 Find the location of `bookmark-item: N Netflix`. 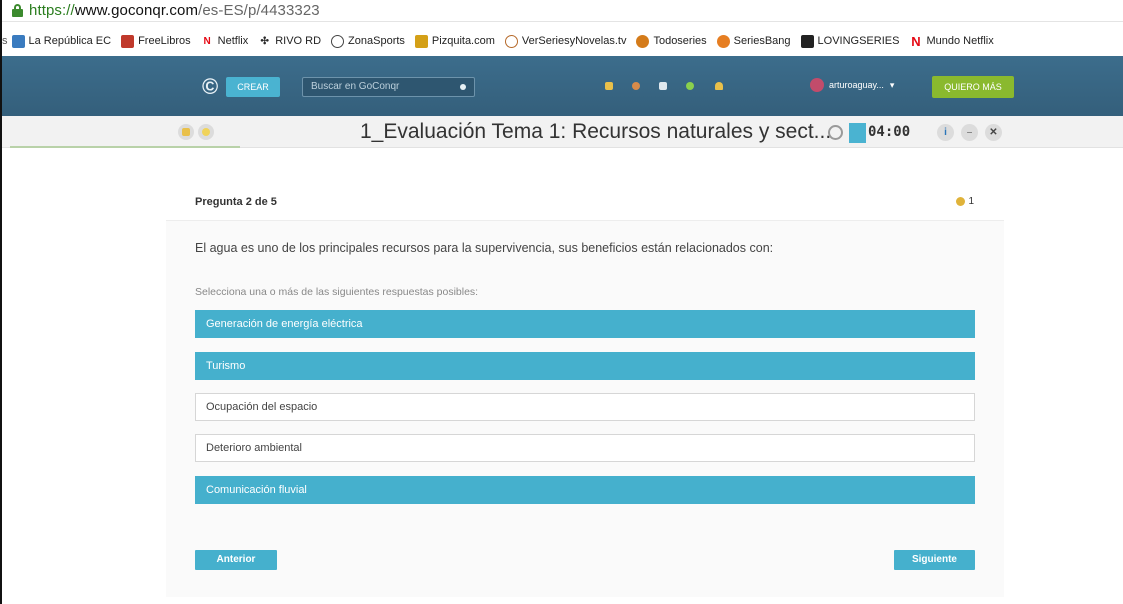

bookmark-item: N Netflix is located at coordinates (225, 41).